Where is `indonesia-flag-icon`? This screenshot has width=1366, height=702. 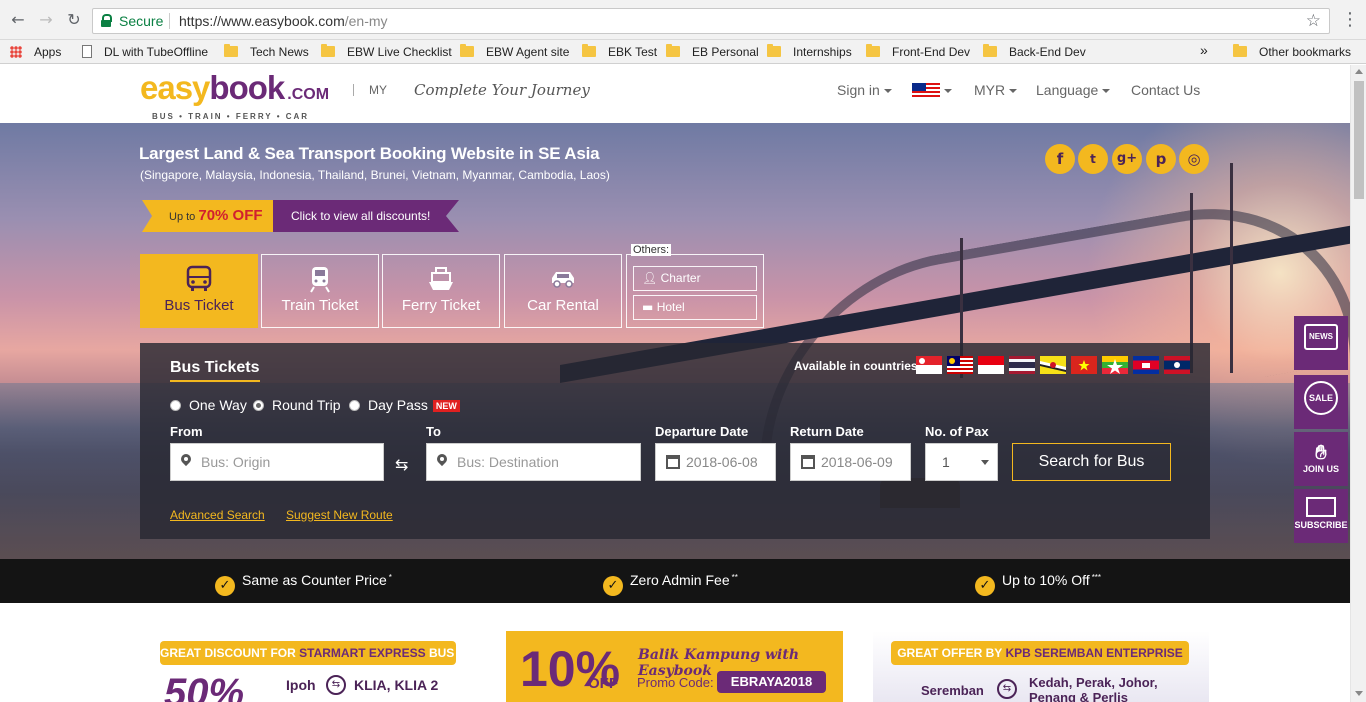
indonesia-flag-icon is located at coordinates (991, 365).